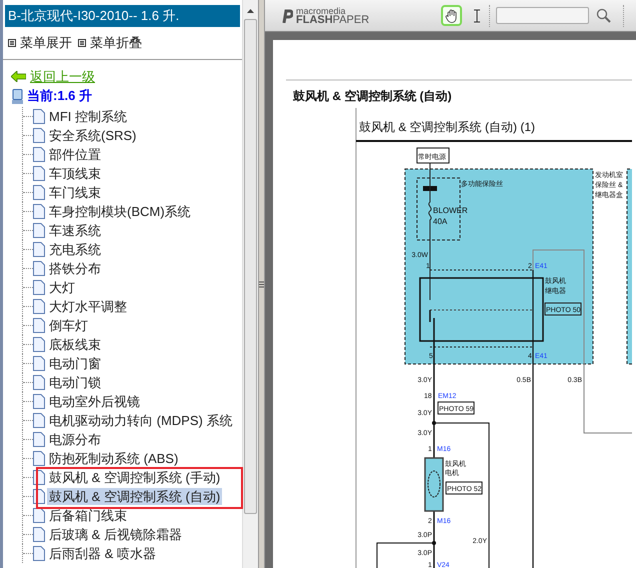 Image resolution: width=636 pixels, height=568 pixels. I want to click on tree-item: 车门线束, so click(75, 192).